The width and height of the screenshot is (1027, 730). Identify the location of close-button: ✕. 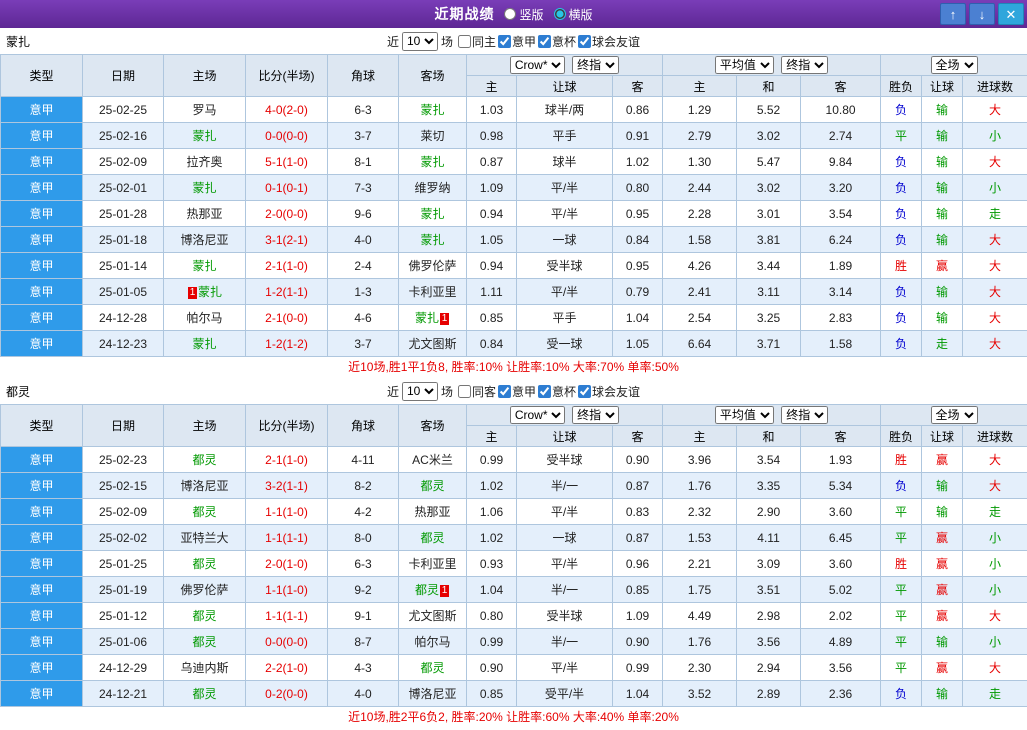
(1011, 14).